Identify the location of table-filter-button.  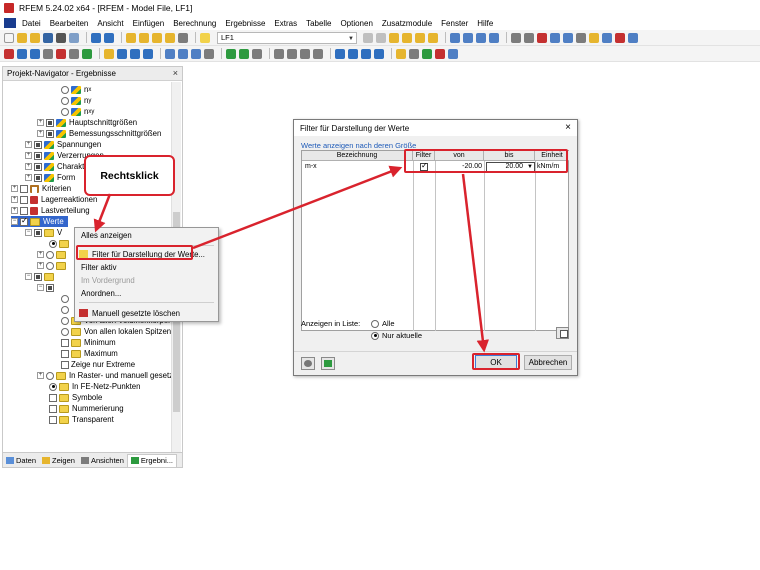
(562, 333).